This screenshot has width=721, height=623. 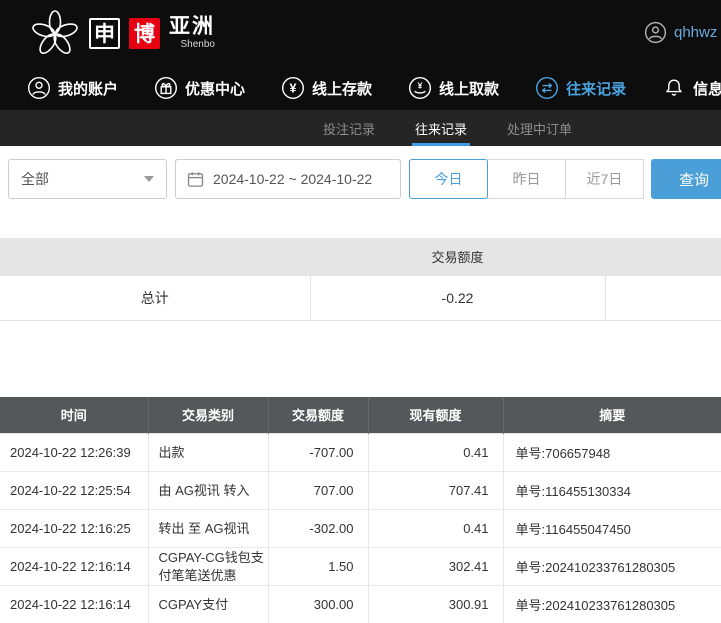 I want to click on subnav: 投注记录 往来记录 处理中订单, so click(x=360, y=128).